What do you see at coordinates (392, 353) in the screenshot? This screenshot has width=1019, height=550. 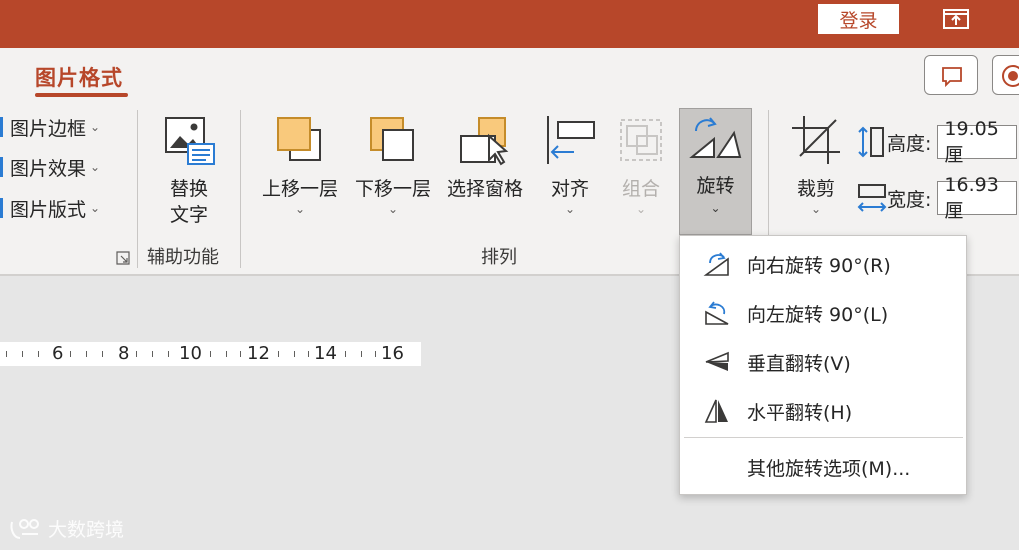 I see `ruler-label: 16` at bounding box center [392, 353].